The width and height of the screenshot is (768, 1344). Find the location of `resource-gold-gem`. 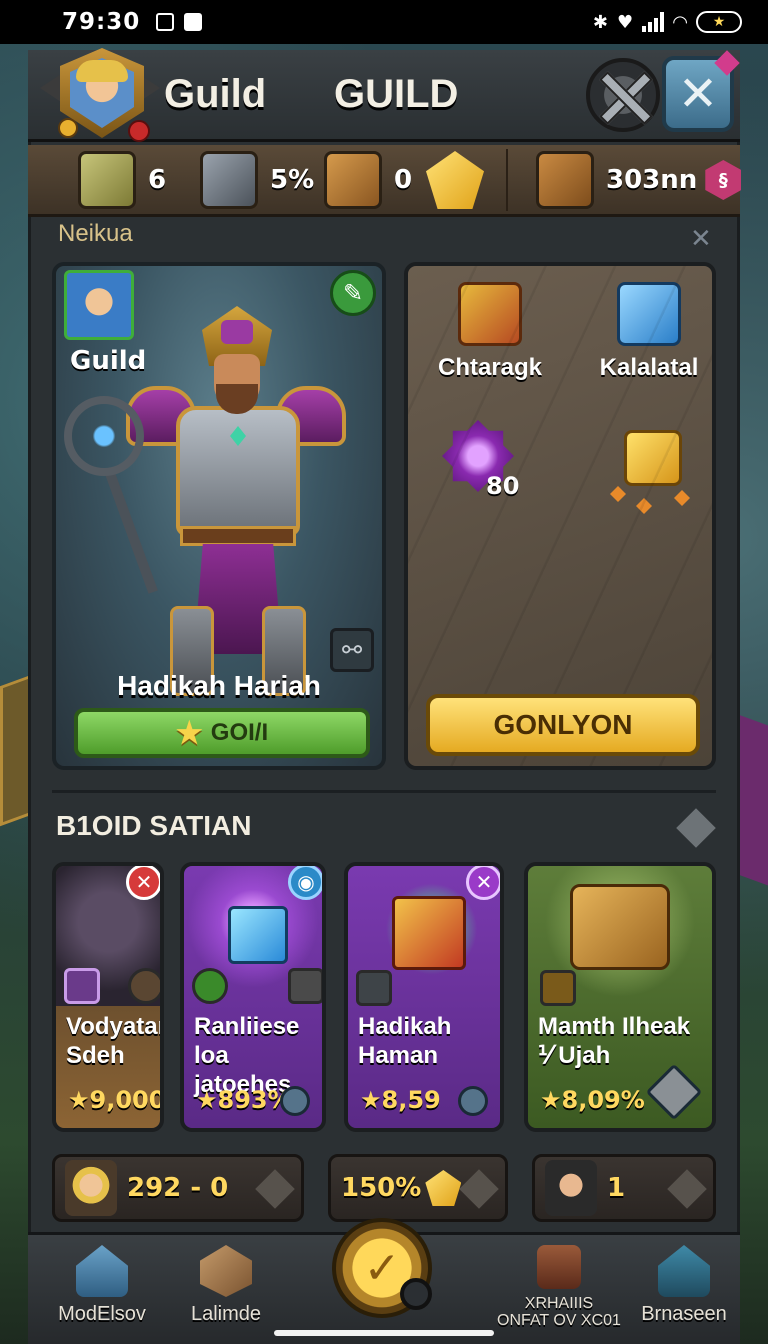

resource-gold-gem is located at coordinates (455, 180).